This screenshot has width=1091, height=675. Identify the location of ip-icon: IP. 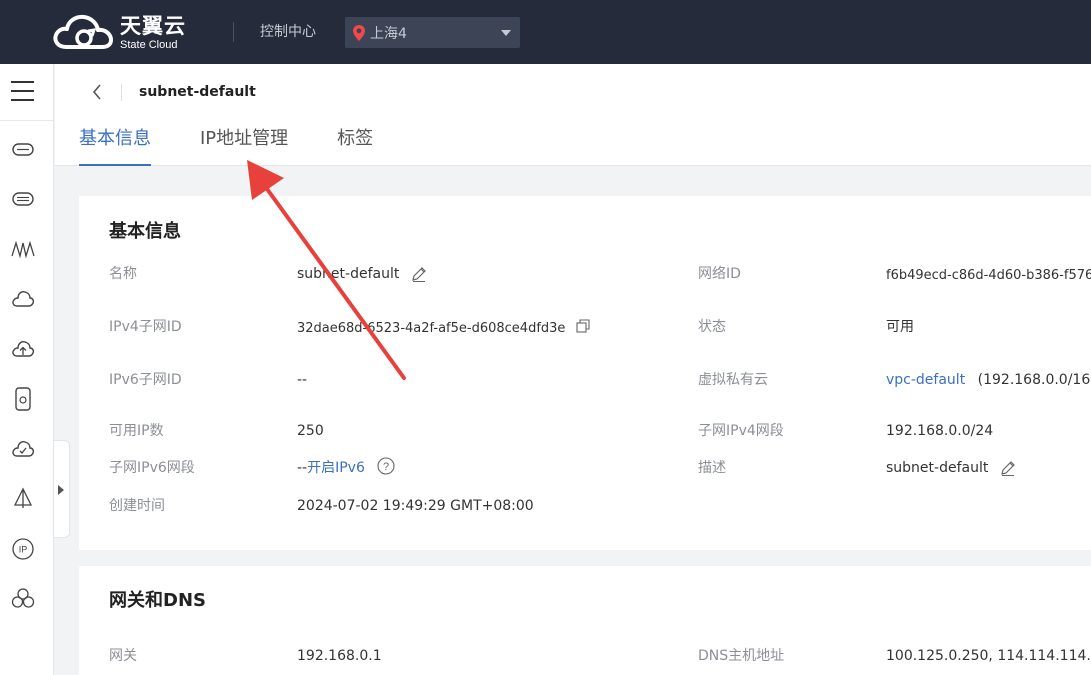
(23, 549).